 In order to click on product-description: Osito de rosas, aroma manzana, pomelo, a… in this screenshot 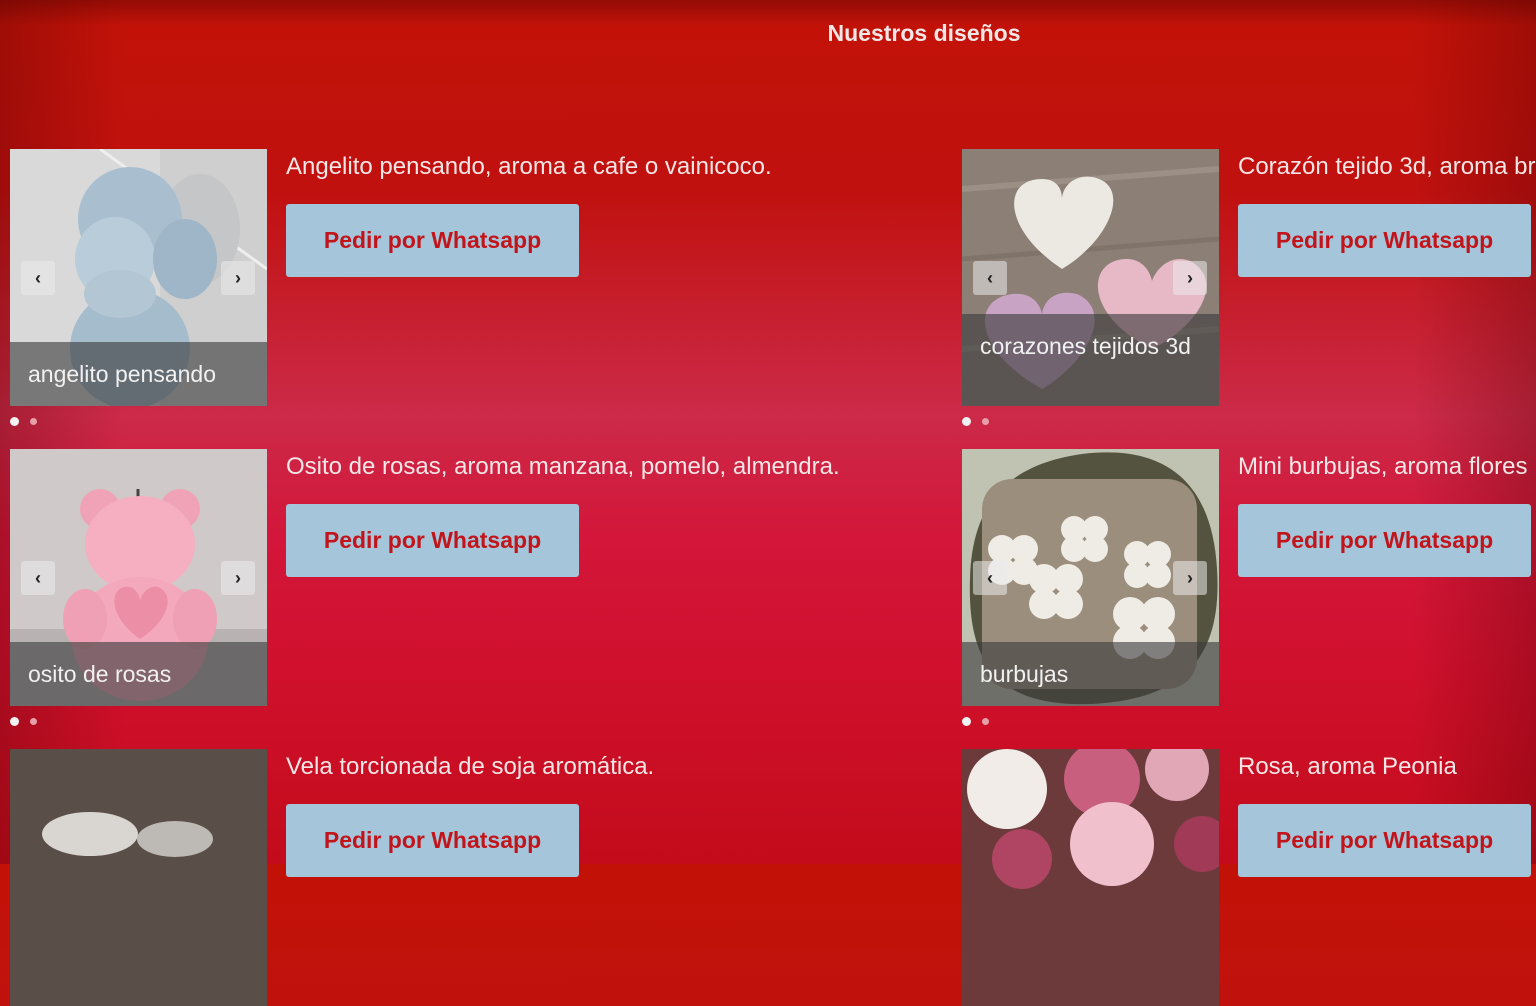, I will do `click(563, 466)`.